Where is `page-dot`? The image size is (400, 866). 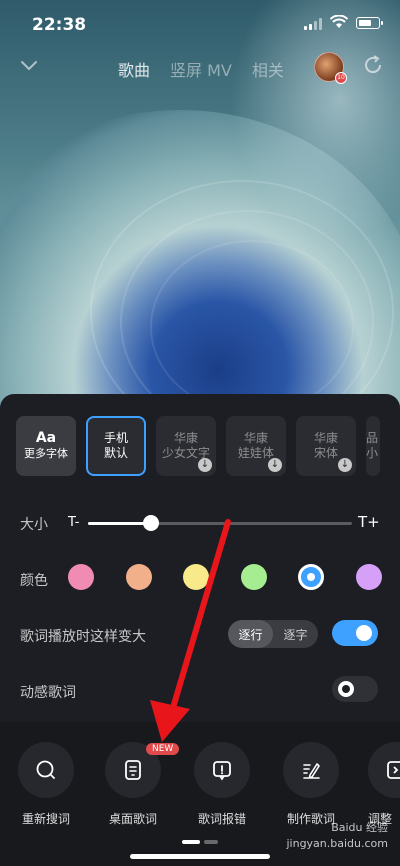
page-dot is located at coordinates (211, 842).